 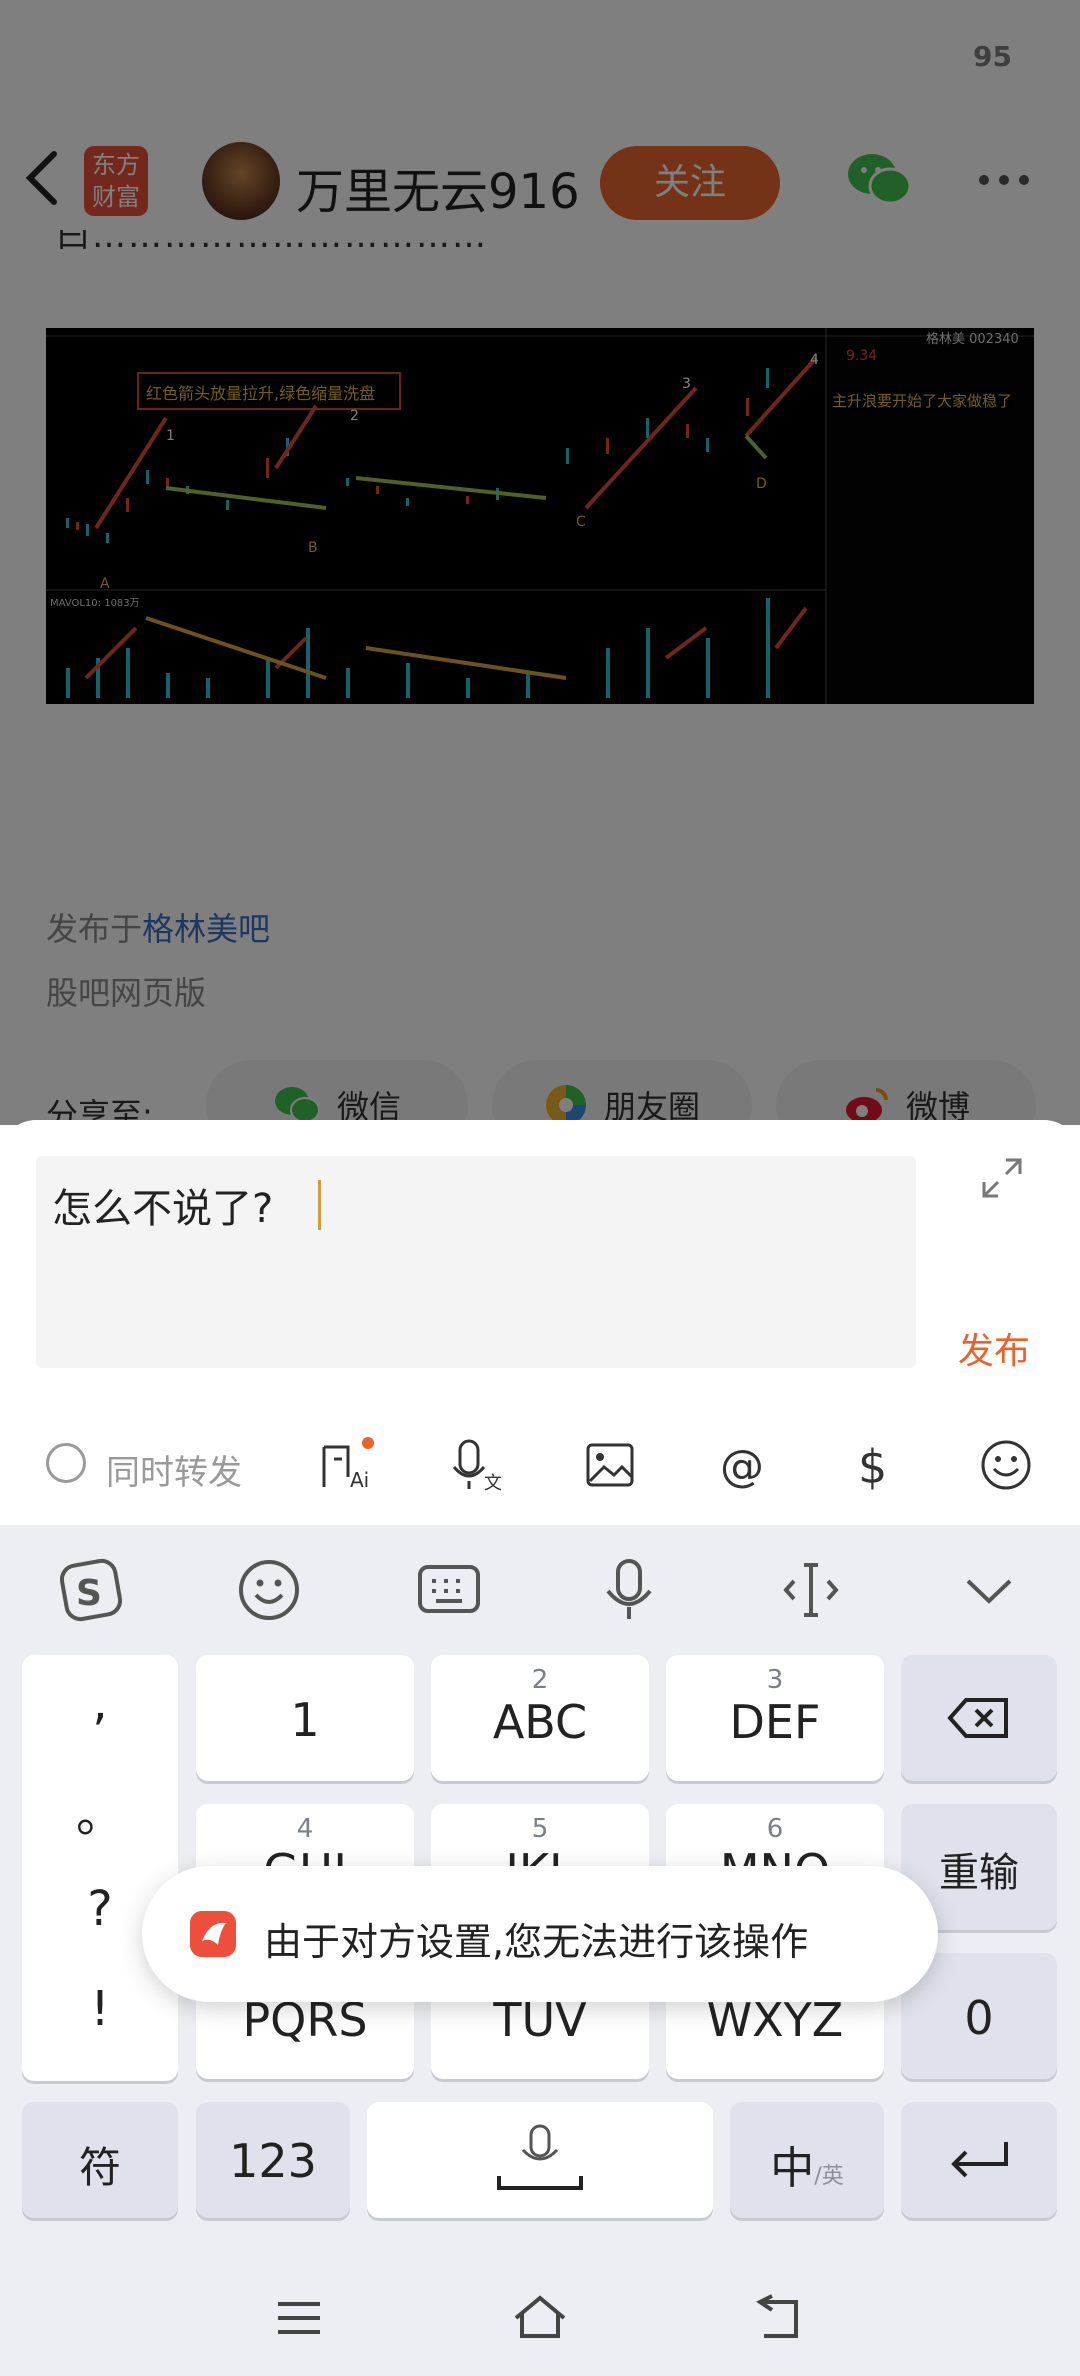 I want to click on home-icon, so click(x=540, y=2317).